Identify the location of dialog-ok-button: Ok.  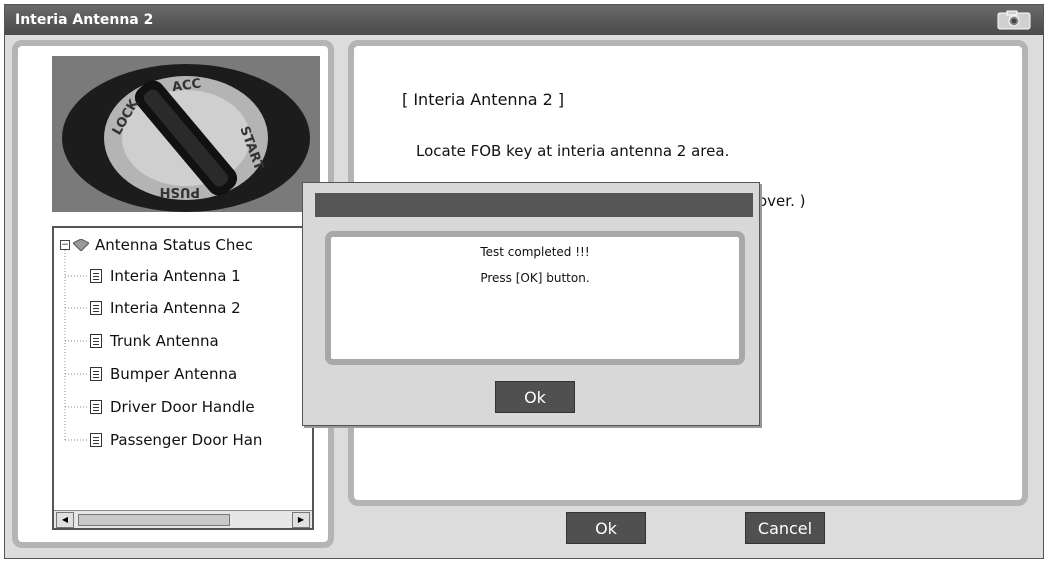
(535, 397).